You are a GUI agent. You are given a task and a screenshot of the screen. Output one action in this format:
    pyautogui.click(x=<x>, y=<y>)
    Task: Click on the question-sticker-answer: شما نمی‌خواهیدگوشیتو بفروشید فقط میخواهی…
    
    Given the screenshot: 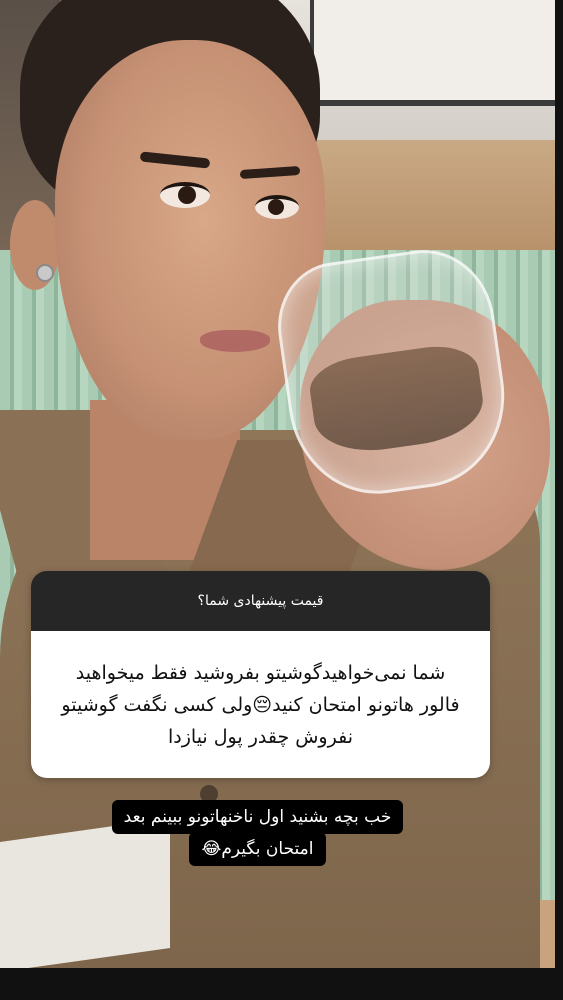 What is the action you would take?
    pyautogui.click(x=260, y=704)
    